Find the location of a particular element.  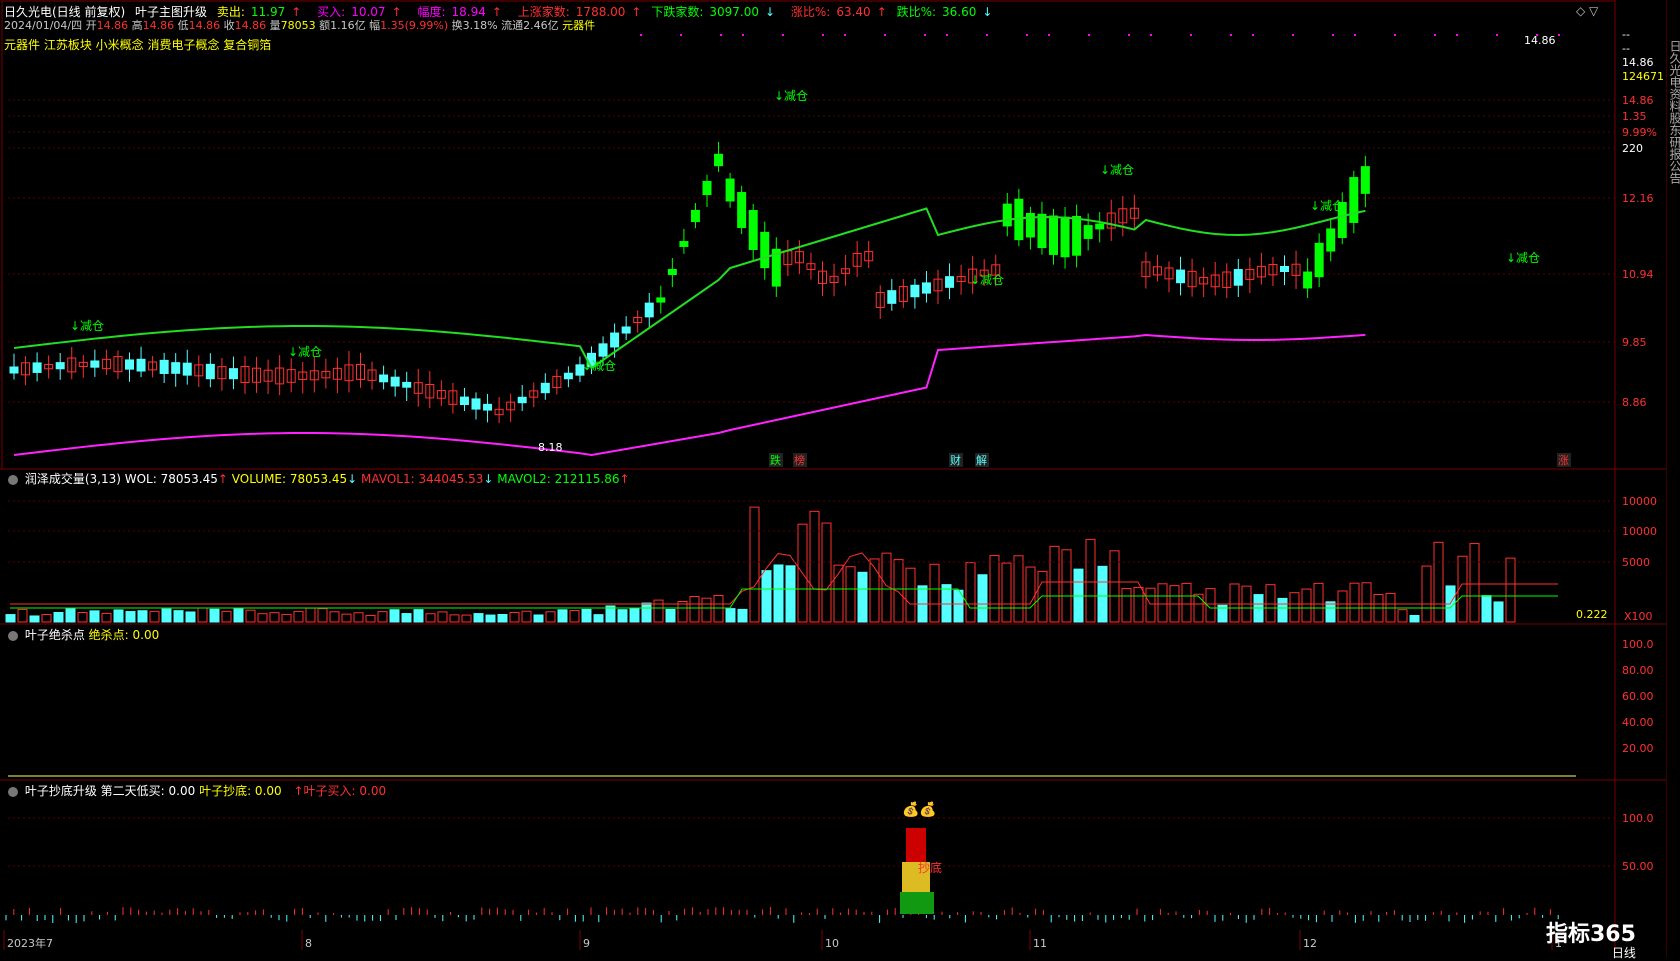

fall-ratio-value: 36.60 is located at coordinates (959, 12).